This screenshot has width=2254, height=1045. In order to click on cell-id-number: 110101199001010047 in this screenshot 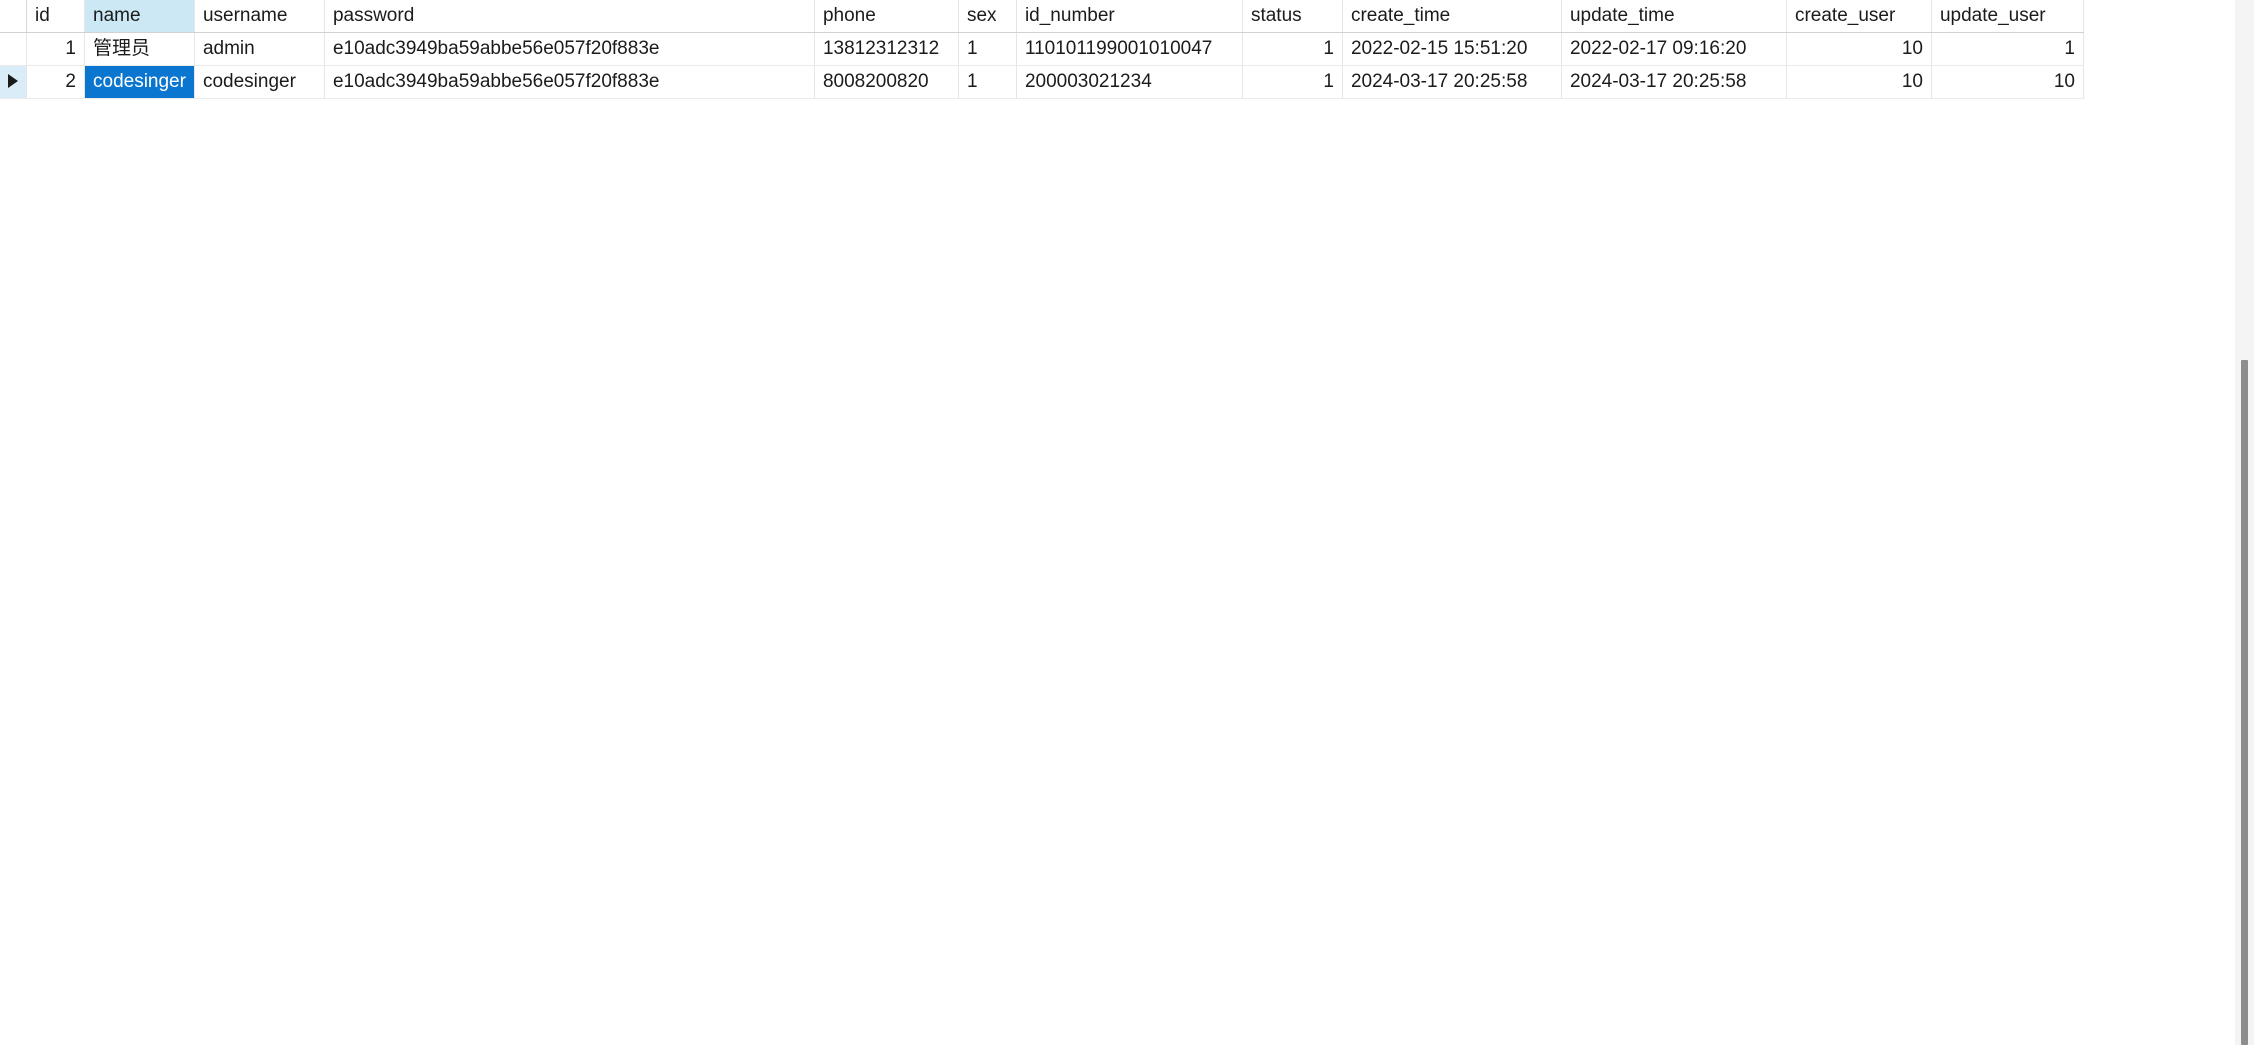, I will do `click(1129, 49)`.